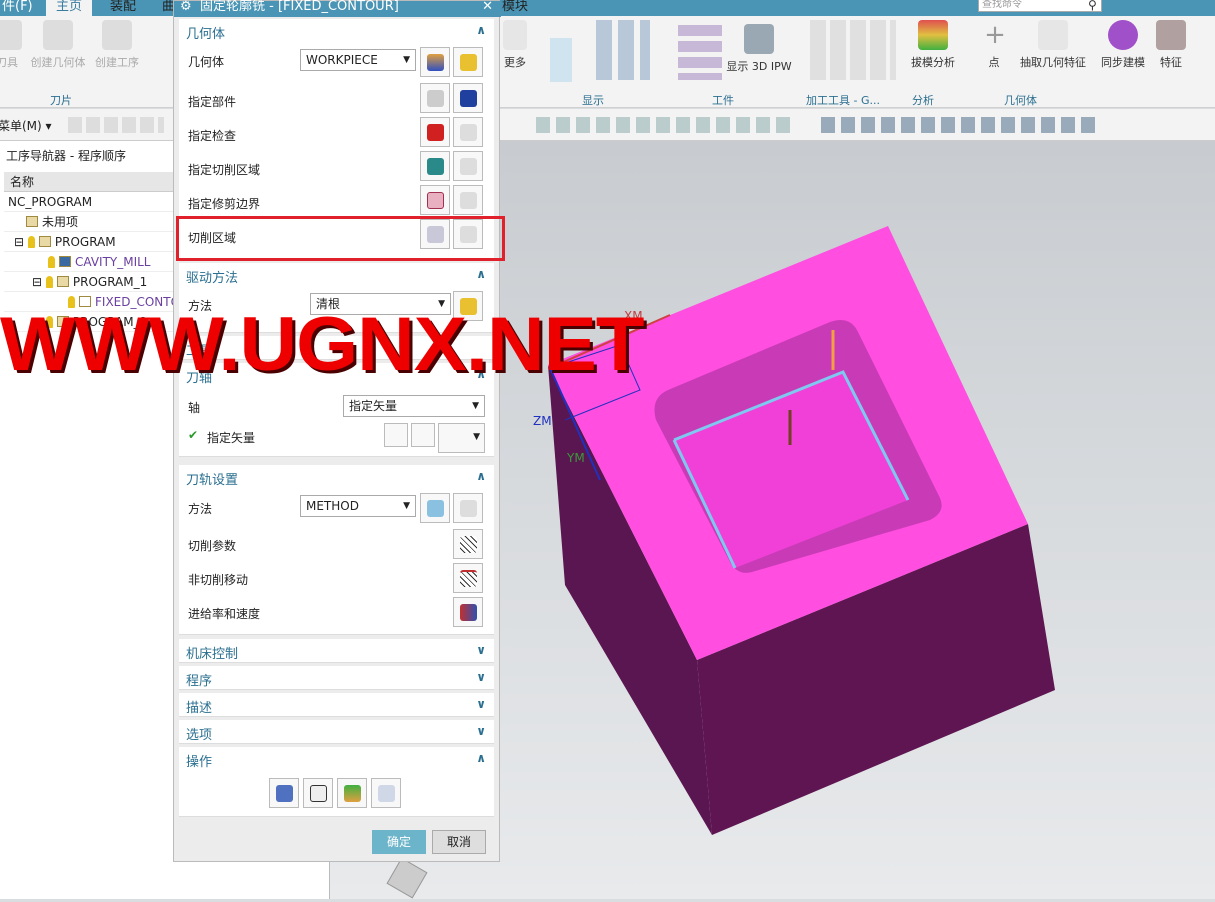 This screenshot has width=1215, height=902. I want to click on show-check-button, so click(468, 132).